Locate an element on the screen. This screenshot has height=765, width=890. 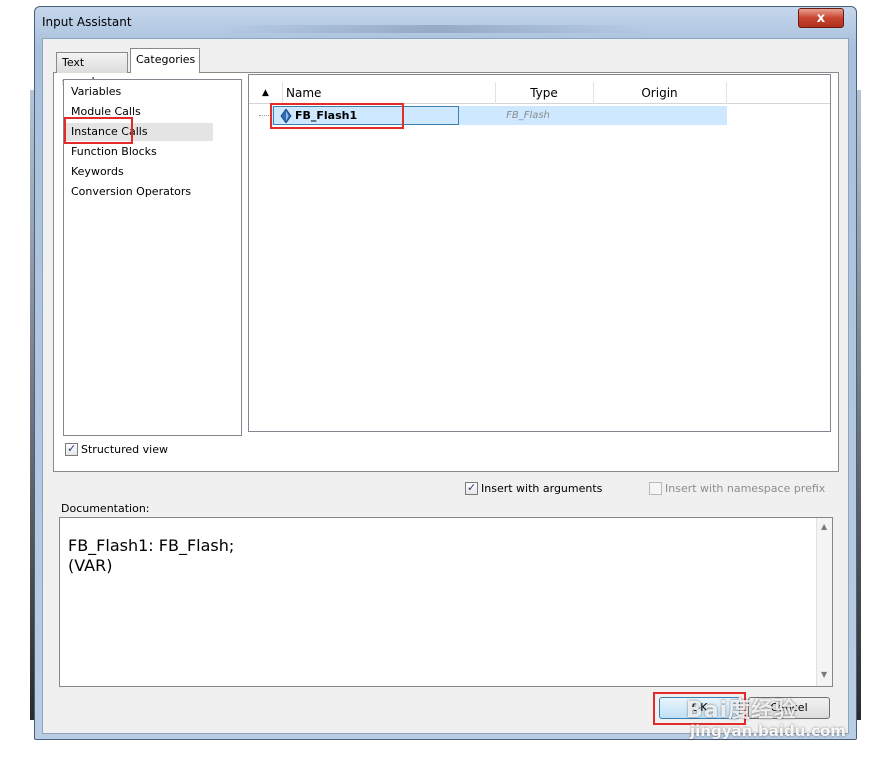
category-item-conversion-operators: Conversion Operators is located at coordinates (131, 192).